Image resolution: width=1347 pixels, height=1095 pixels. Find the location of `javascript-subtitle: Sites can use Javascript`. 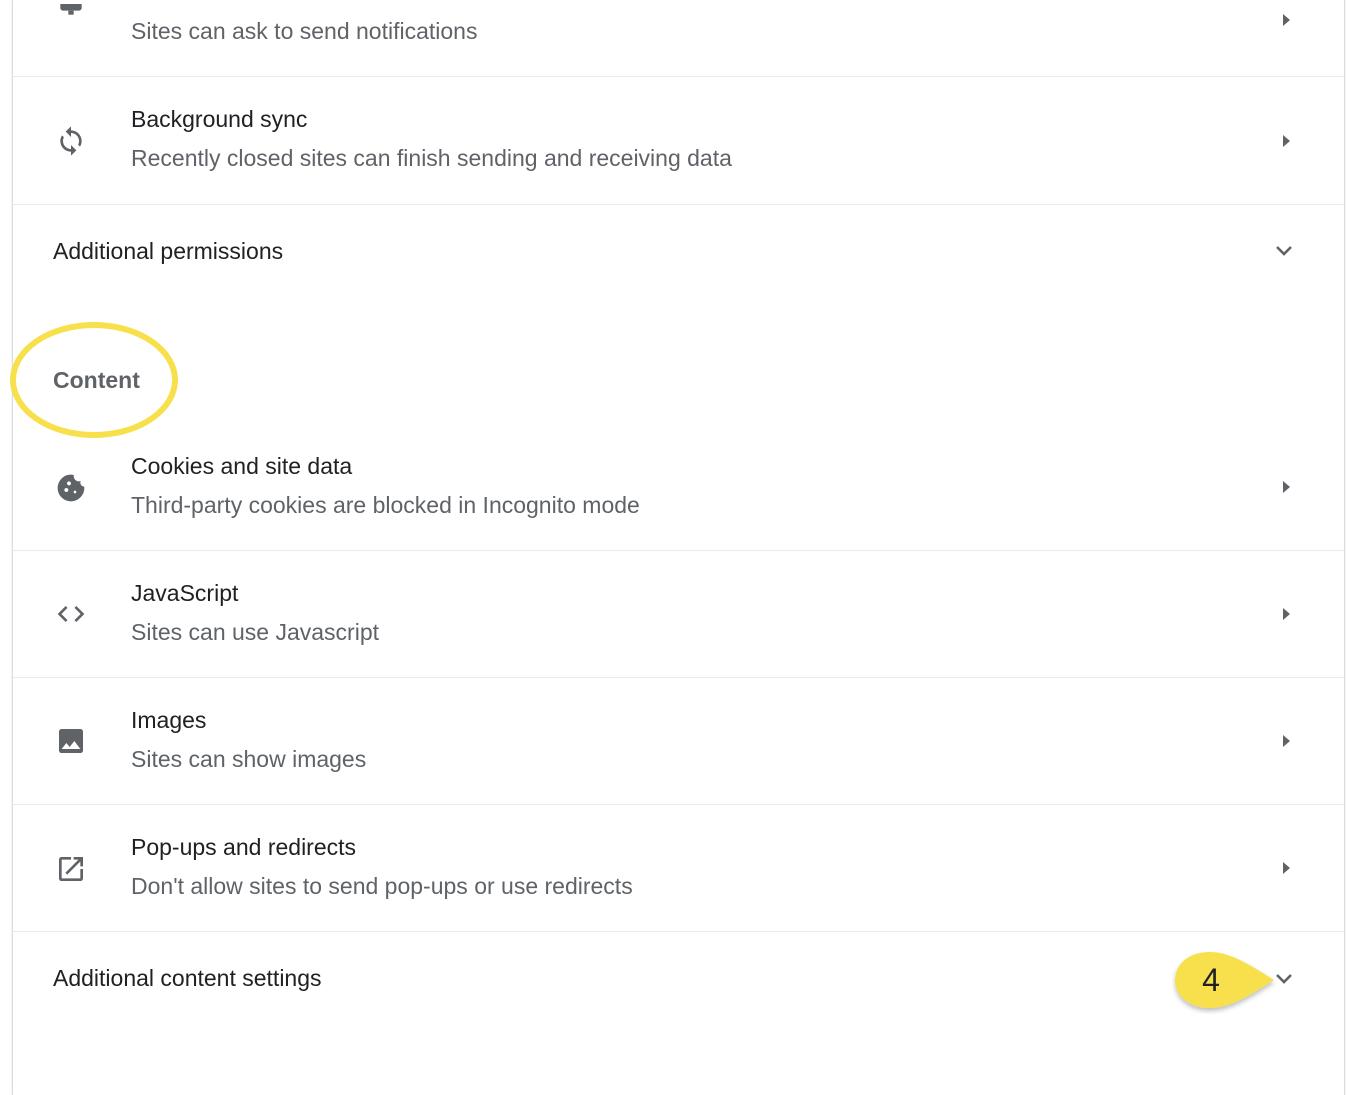

javascript-subtitle: Sites can use Javascript is located at coordinates (255, 632).